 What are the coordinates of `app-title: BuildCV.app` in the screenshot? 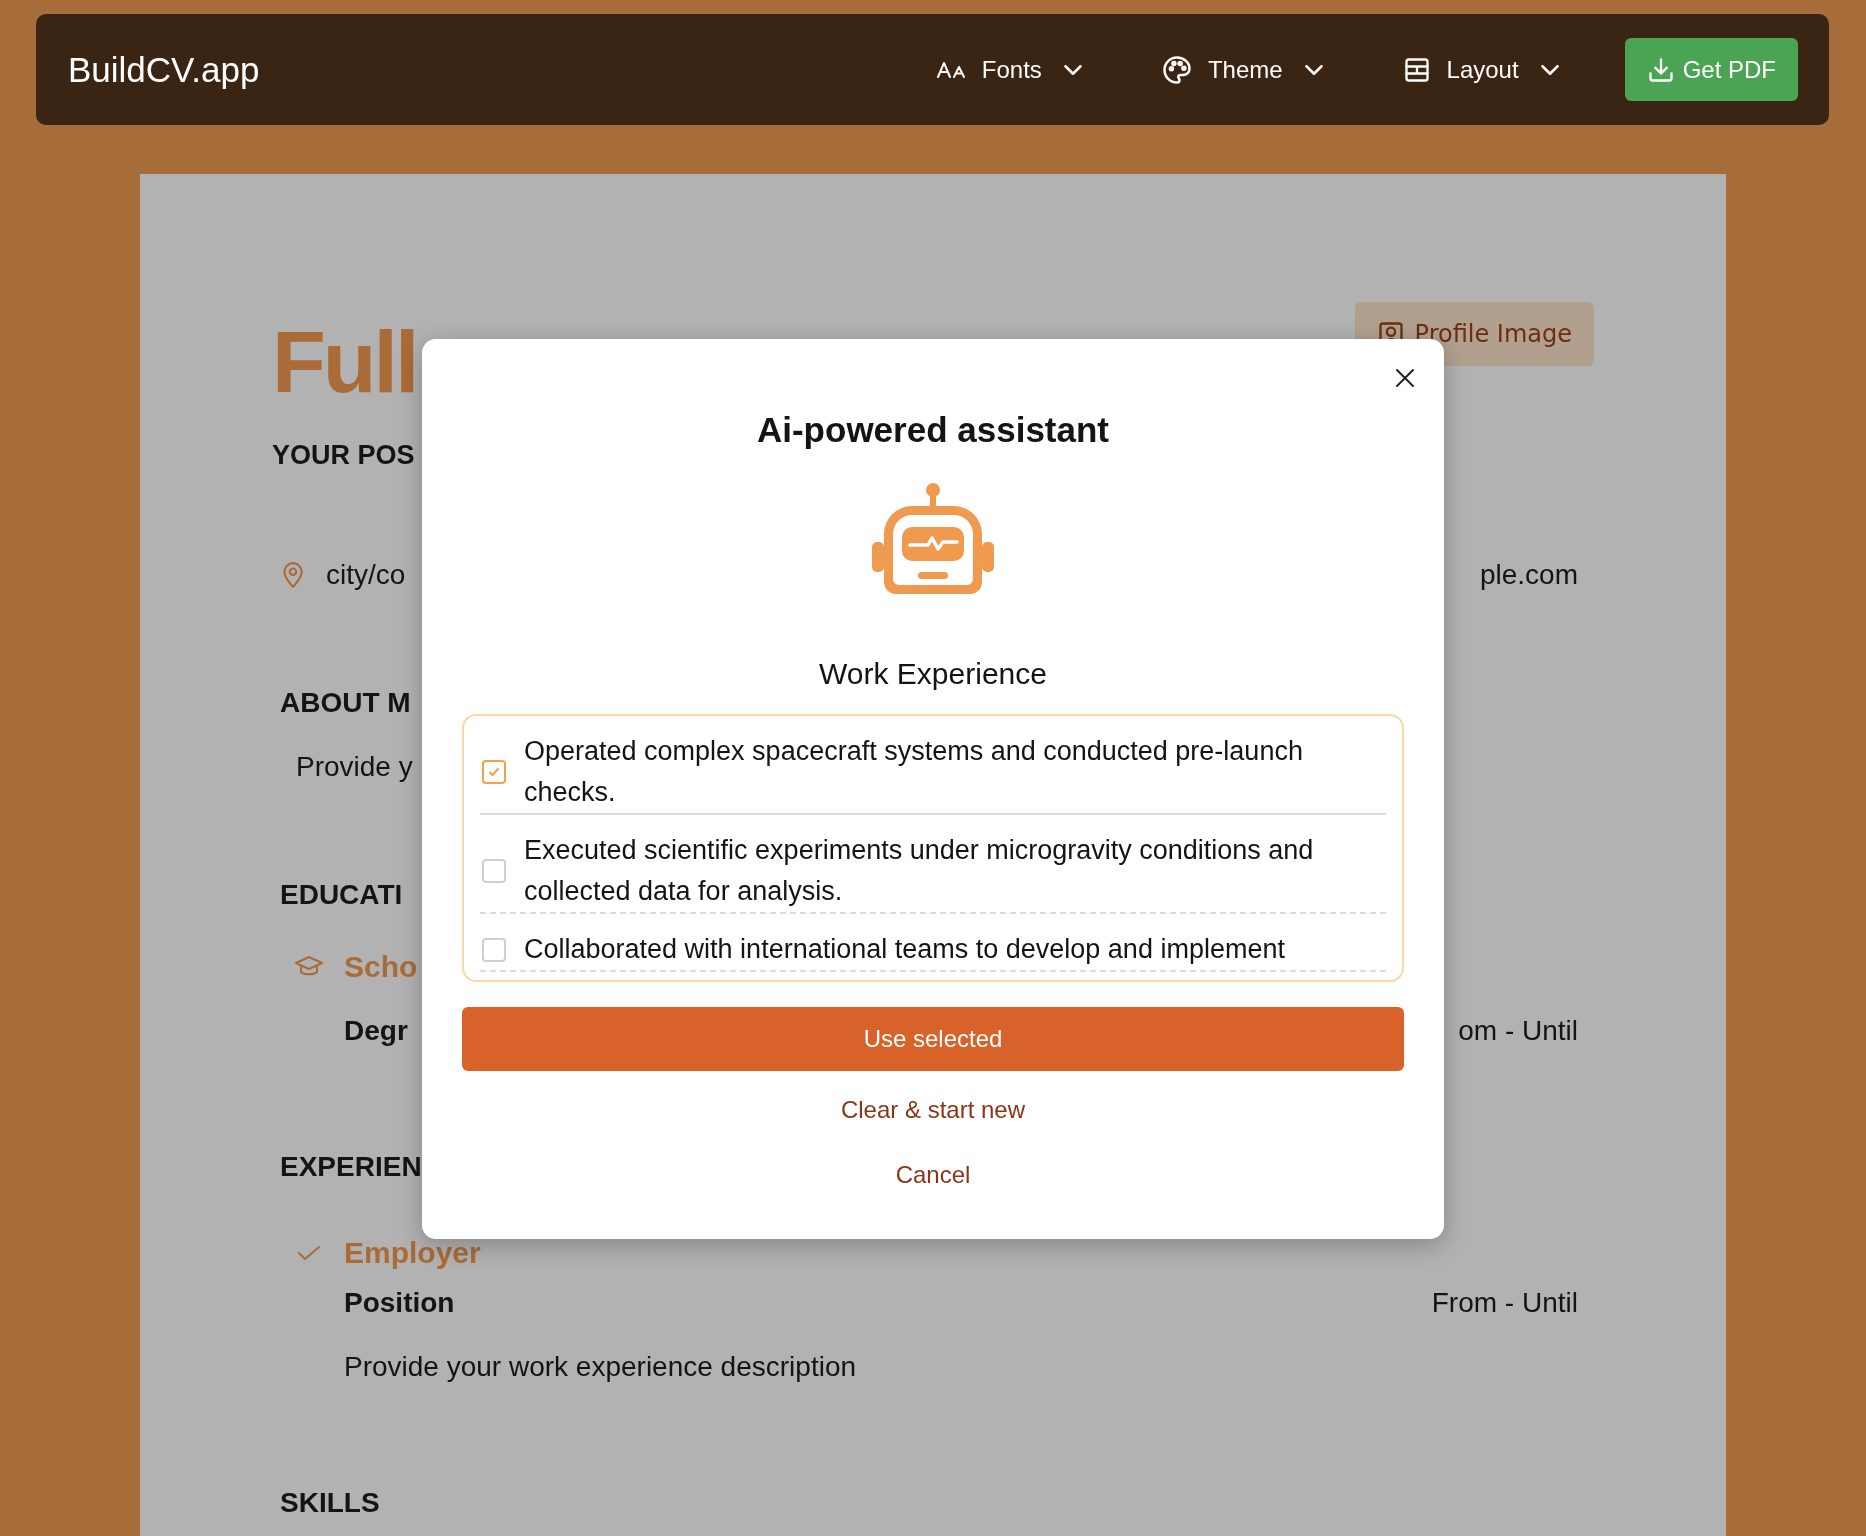 It's located at (164, 69).